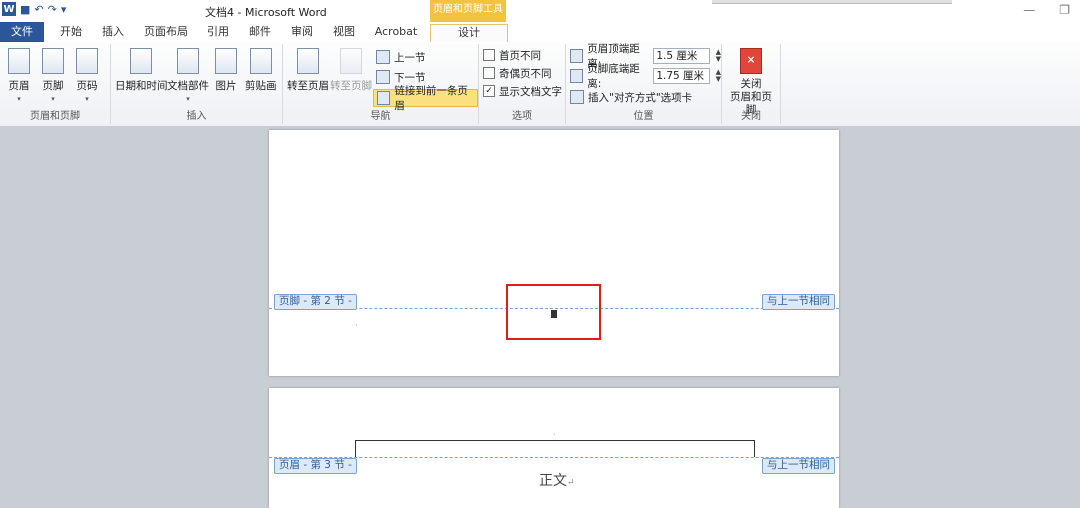  Describe the element at coordinates (218, 33) in the screenshot. I see `tab-references: 引用` at that location.